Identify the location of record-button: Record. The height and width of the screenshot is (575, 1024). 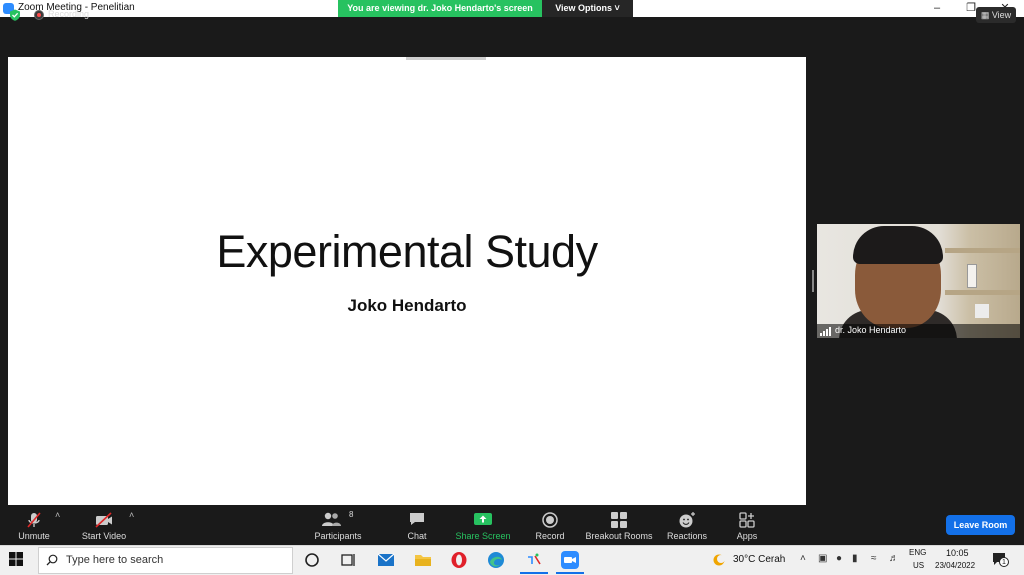
(550, 525).